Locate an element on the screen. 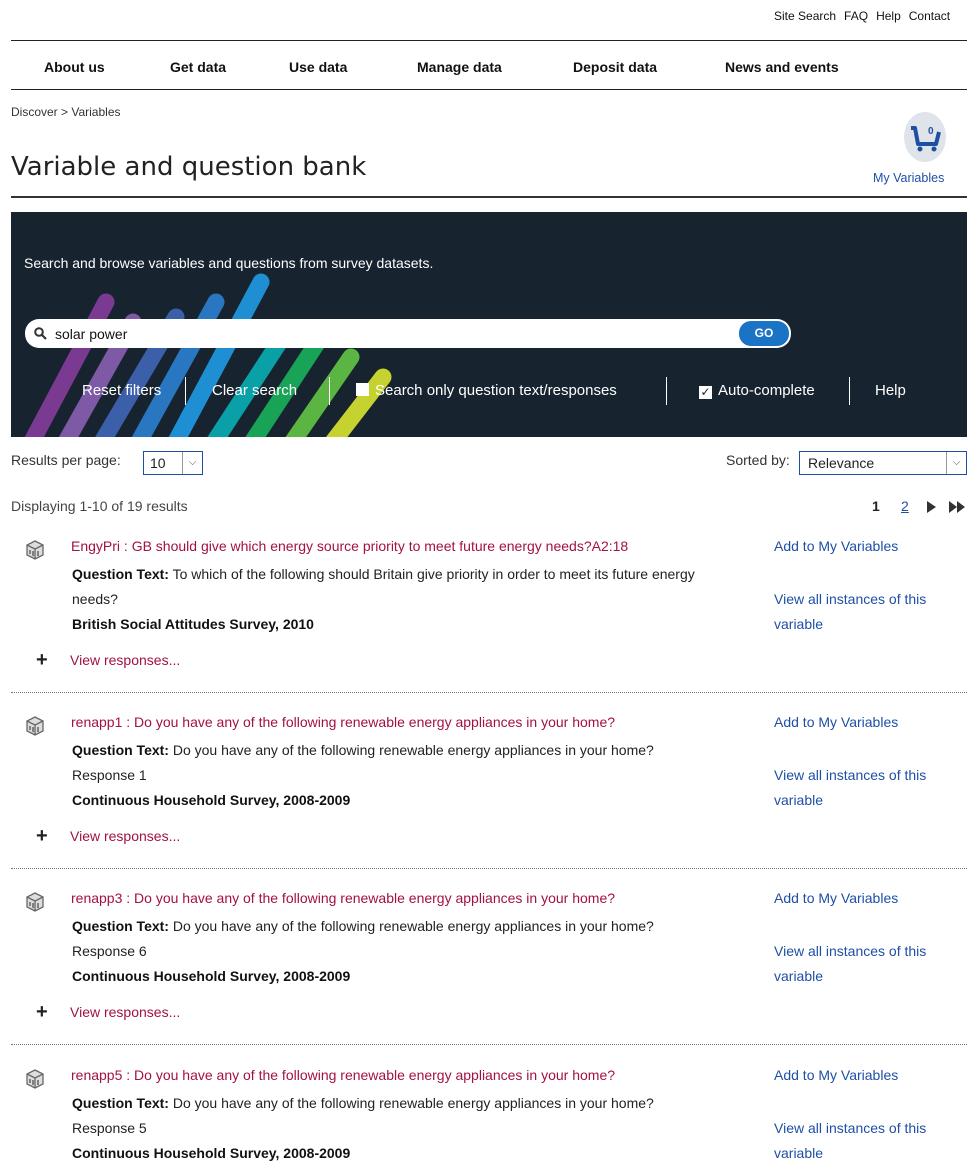  reset-filters-link: Reset filters is located at coordinates (121, 390).